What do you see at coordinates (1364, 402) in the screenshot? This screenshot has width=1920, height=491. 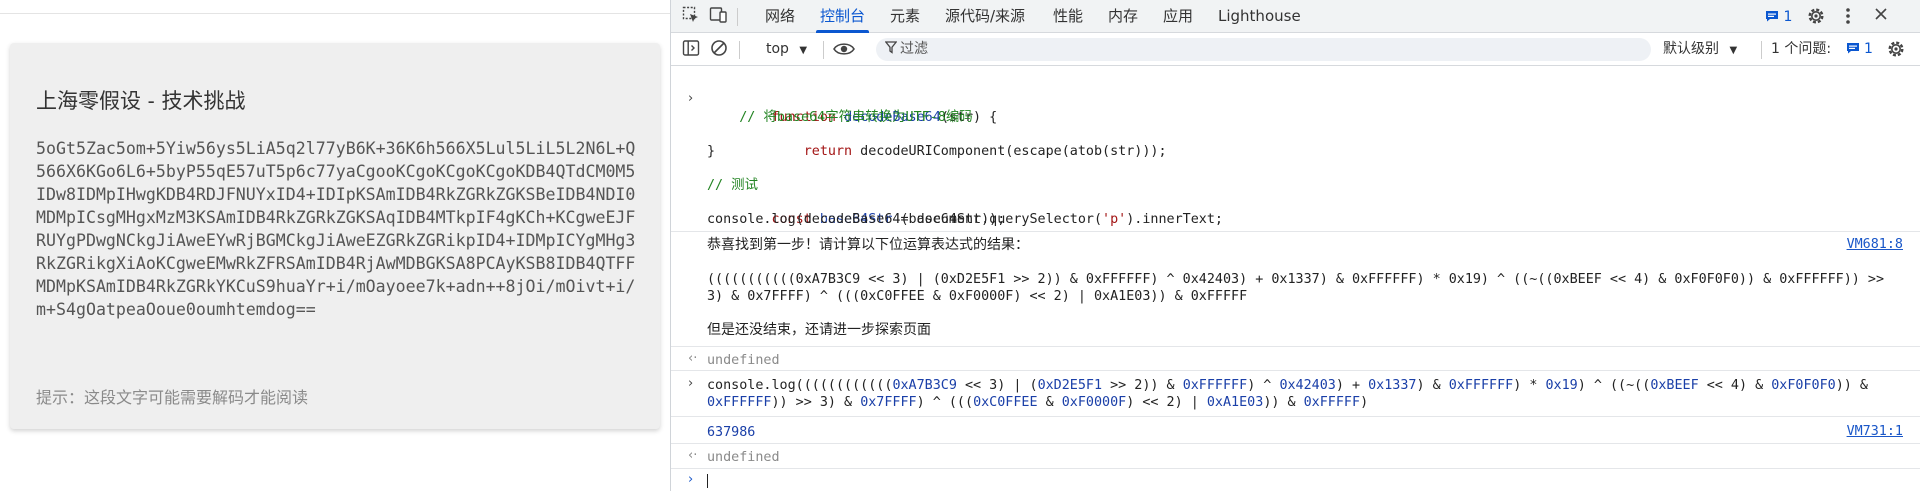 I see `code-text: )` at bounding box center [1364, 402].